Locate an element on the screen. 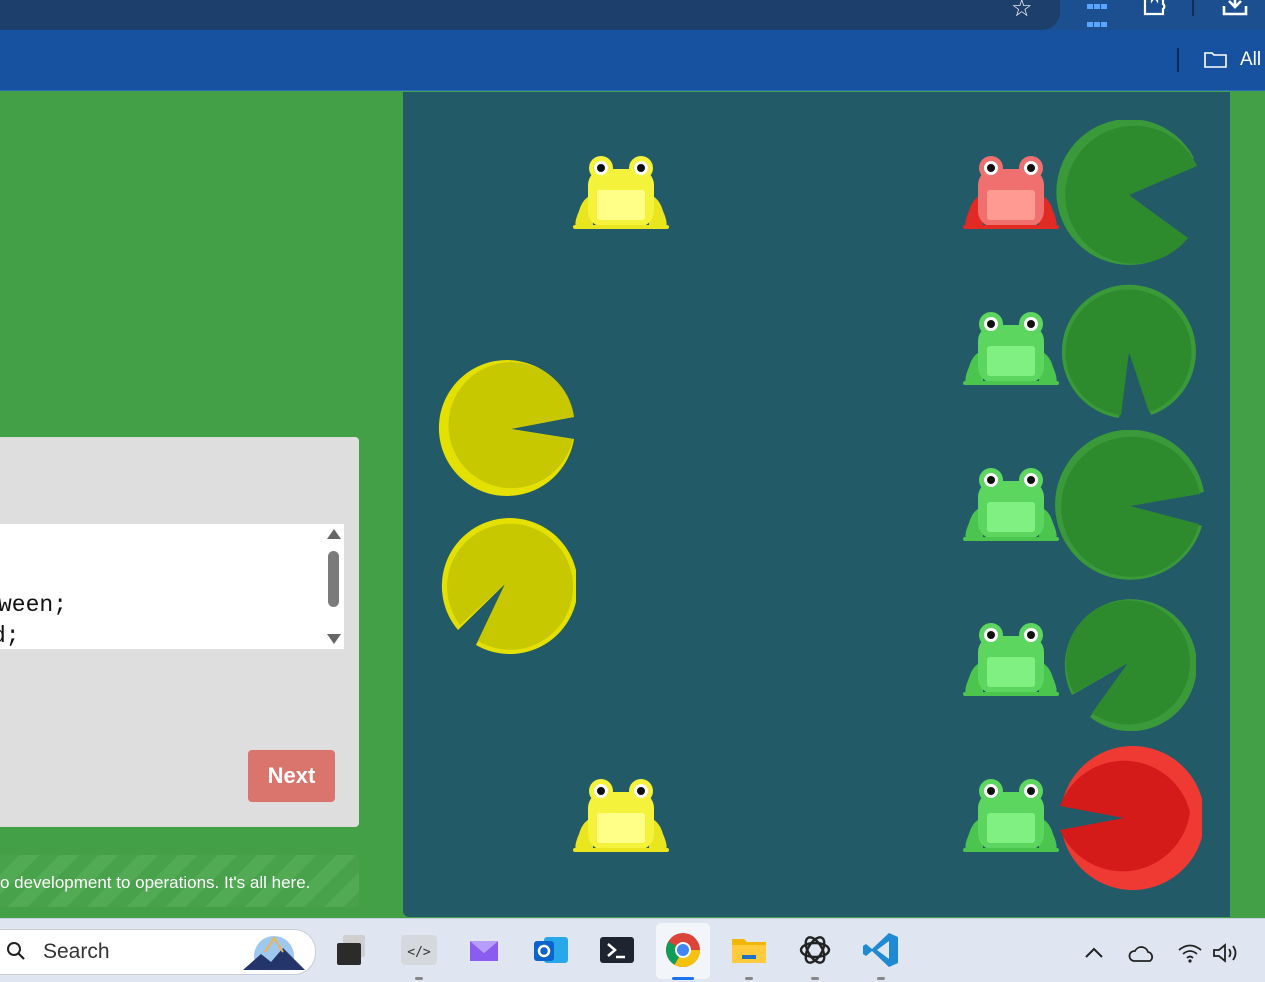 The height and width of the screenshot is (982, 1265). outlook-icon is located at coordinates (551, 950).